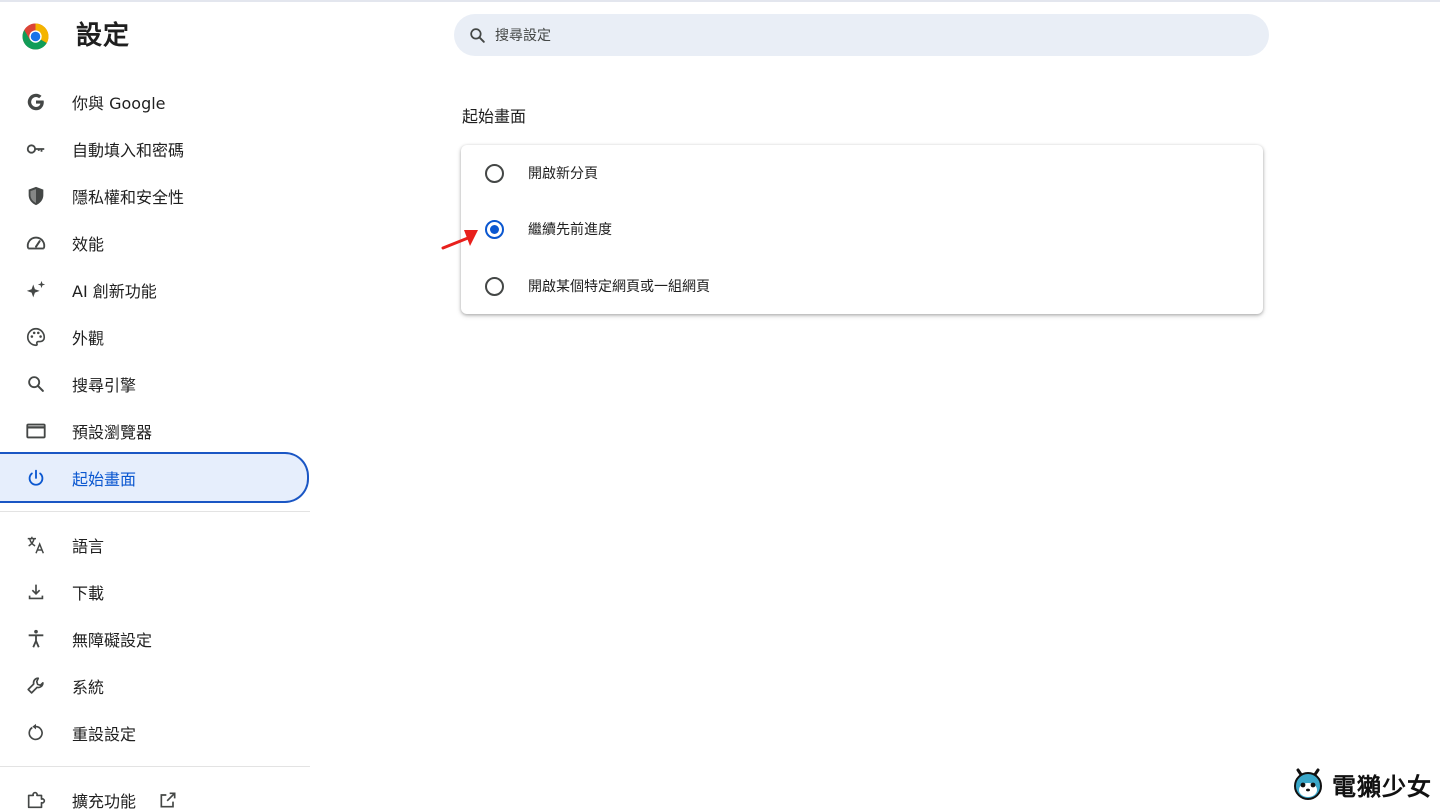  What do you see at coordinates (36, 733) in the screenshot?
I see `reset-icon` at bounding box center [36, 733].